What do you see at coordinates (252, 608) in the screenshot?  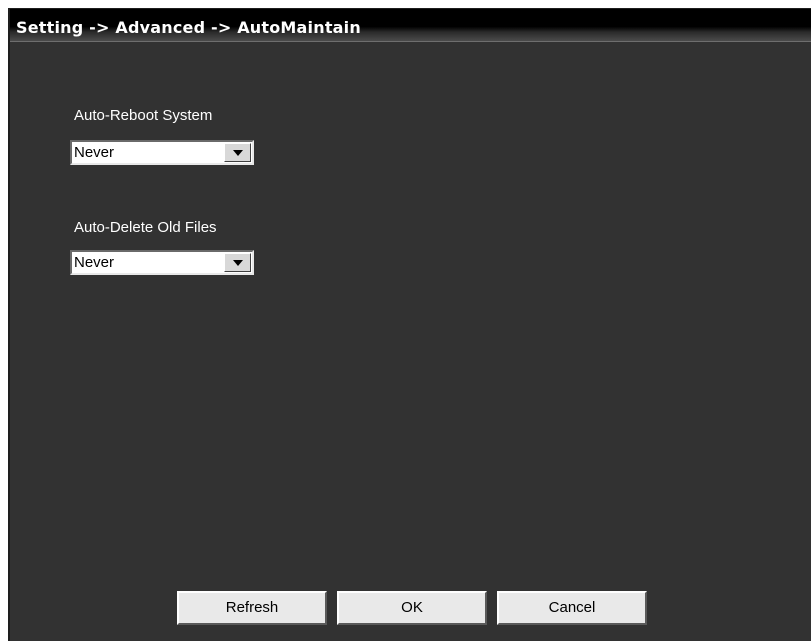 I see `refresh-button: Refresh` at bounding box center [252, 608].